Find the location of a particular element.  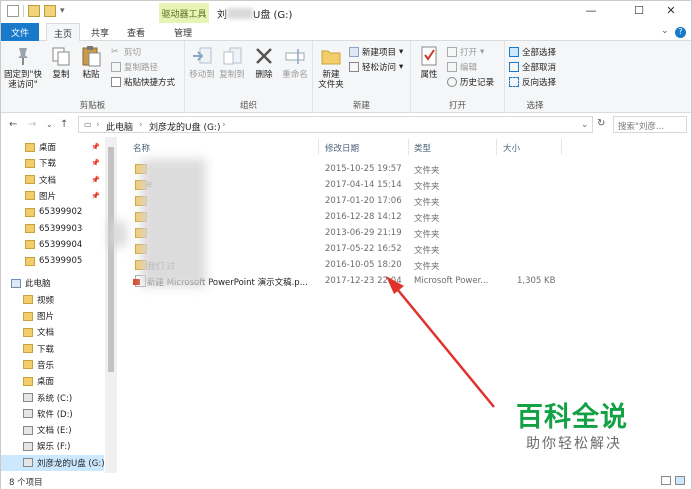

annotation-arrow-line is located at coordinates (443, 345).